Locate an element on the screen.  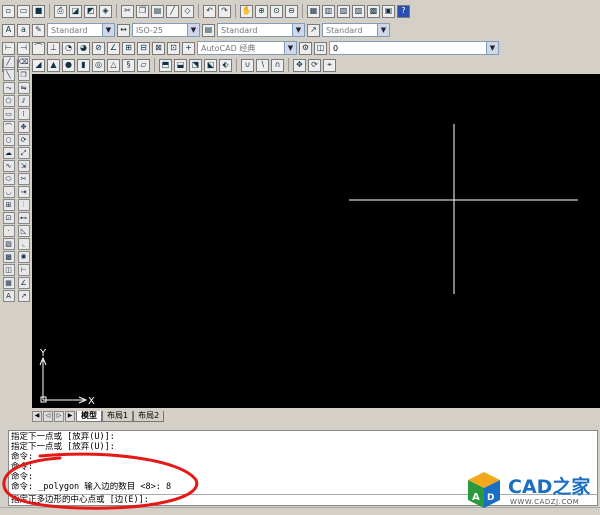
explode-icon: ✺ is located at coordinates (23, 257).